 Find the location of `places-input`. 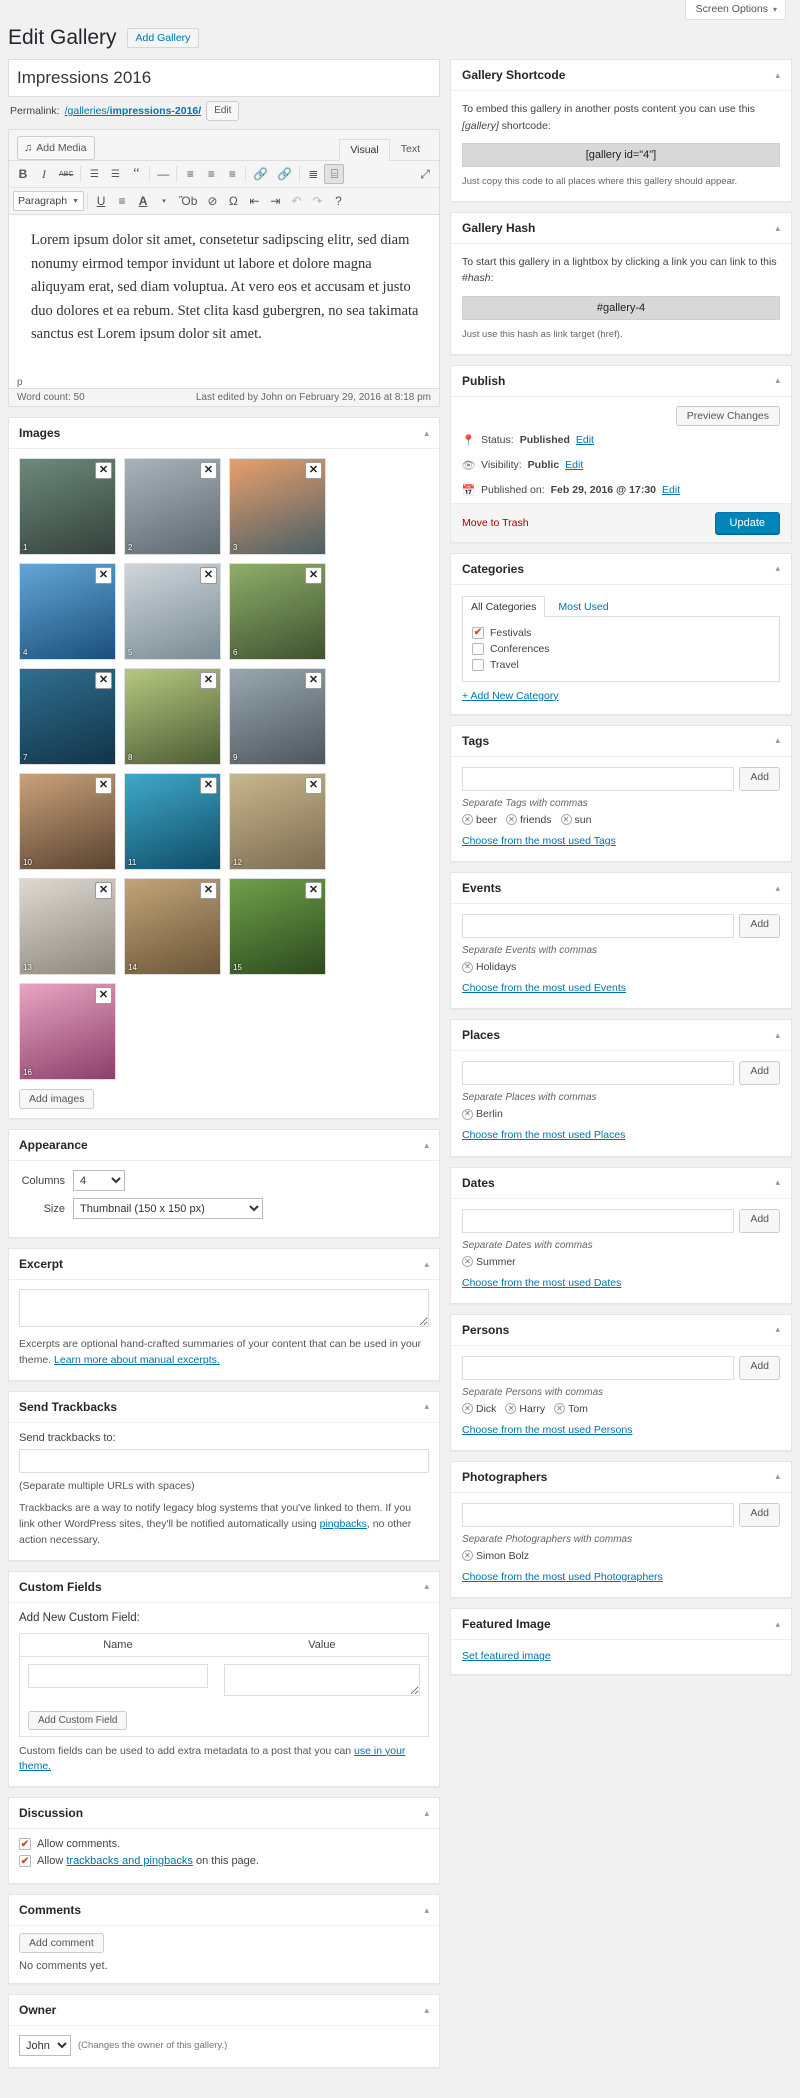

places-input is located at coordinates (598, 1073).